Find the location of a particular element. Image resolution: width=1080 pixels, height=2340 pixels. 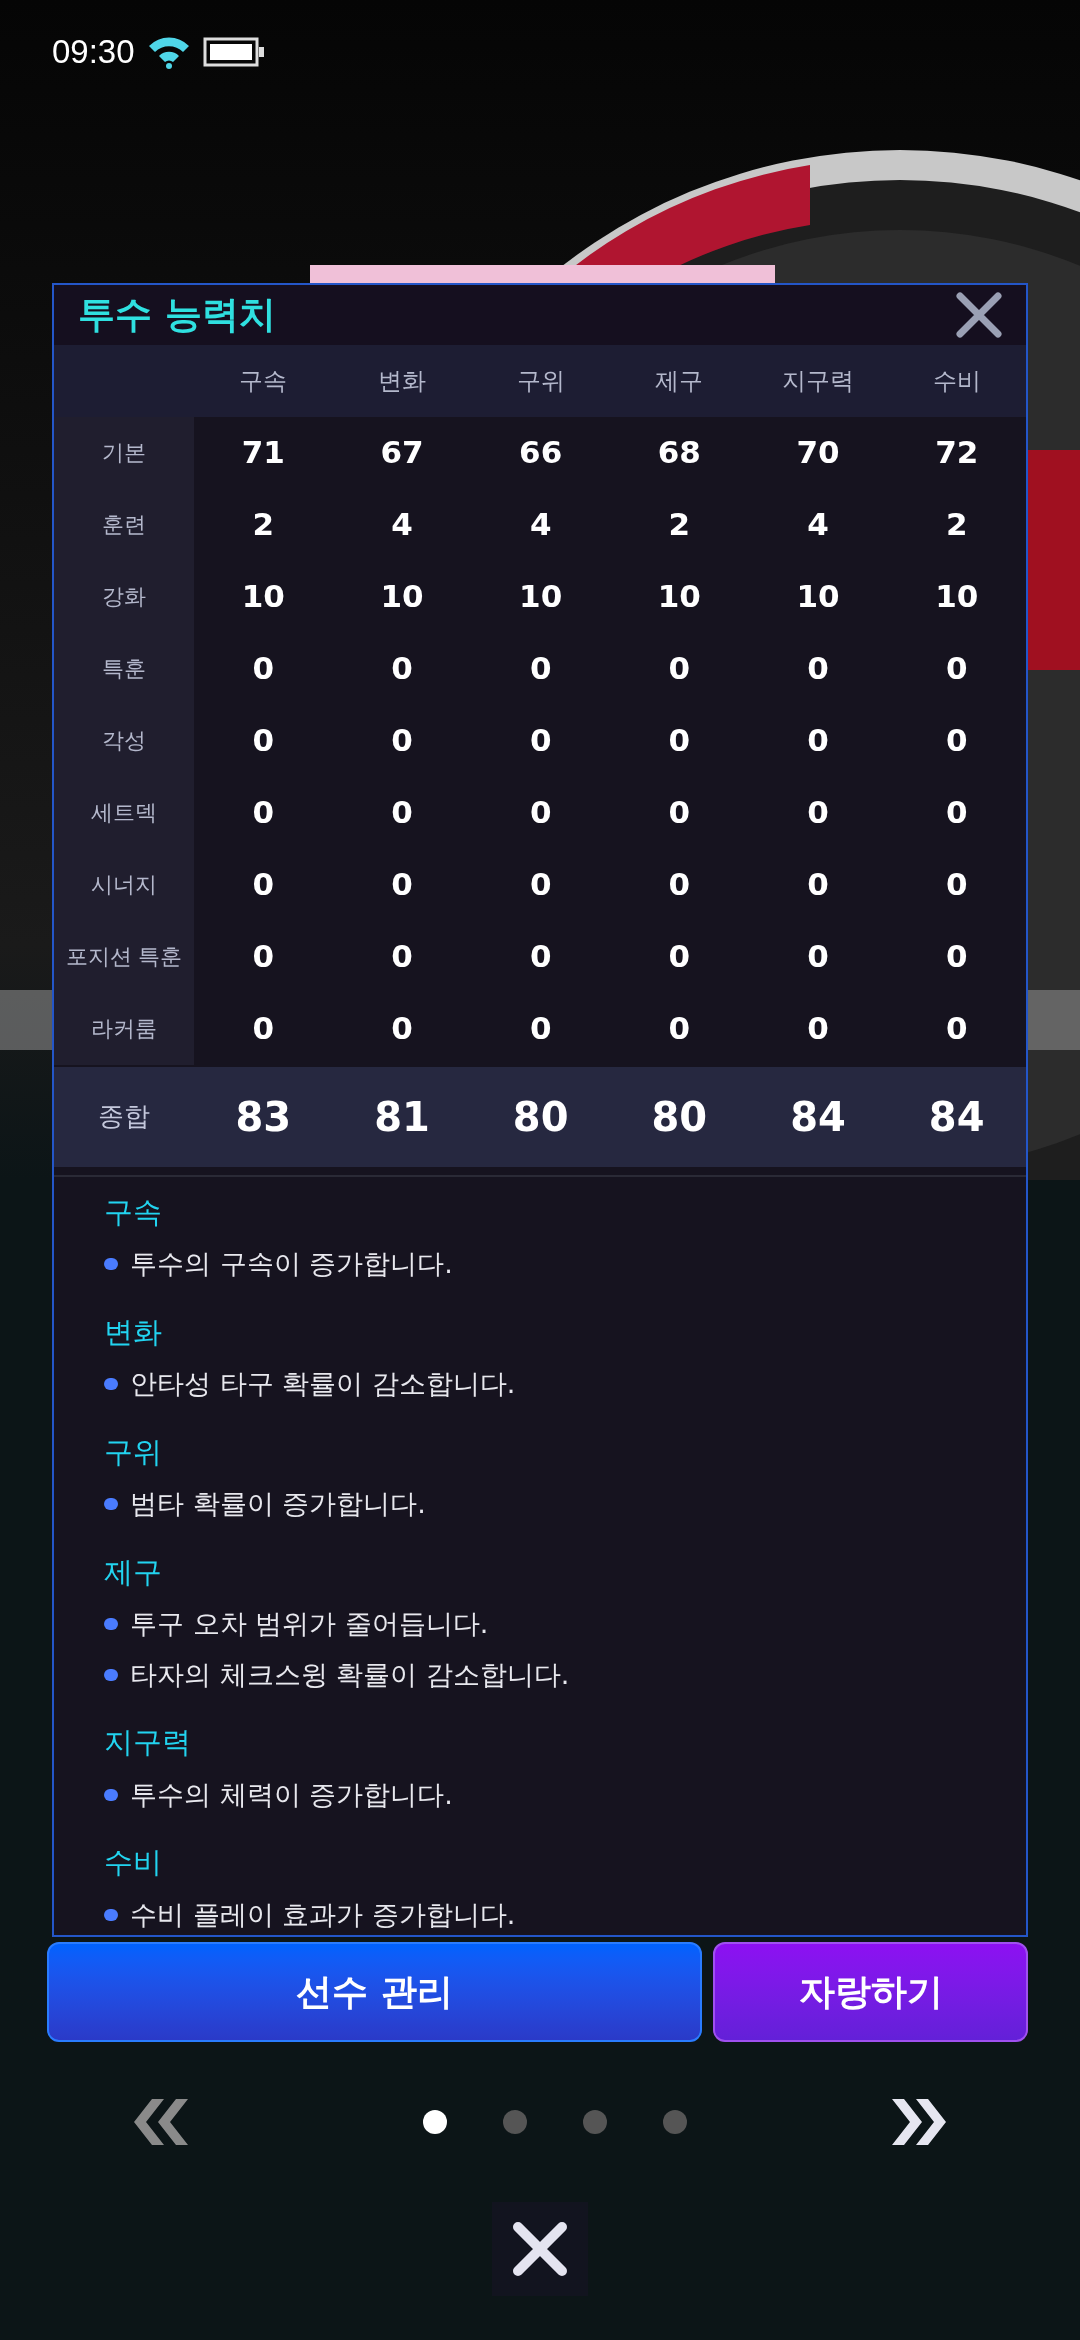

clock-time: 09:30 is located at coordinates (93, 52).